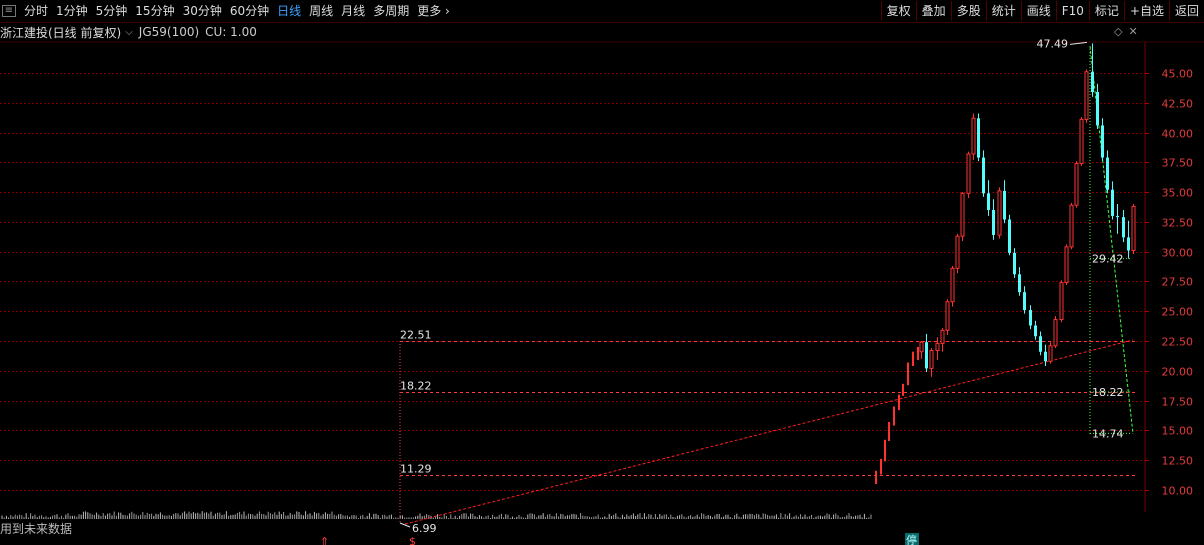  Describe the element at coordinates (36, 529) in the screenshot. I see `future-data-note: 用到未来数据` at that location.